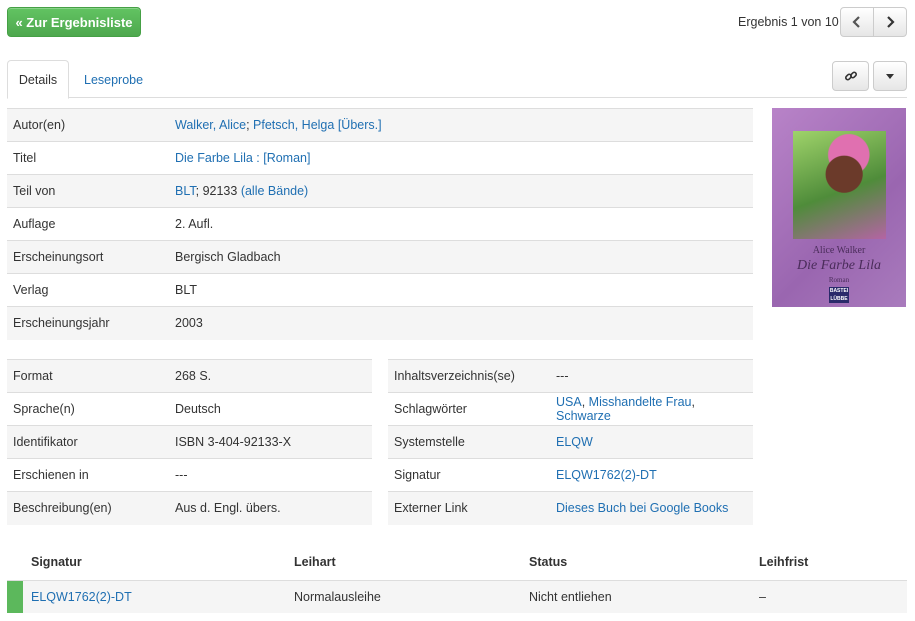  Describe the element at coordinates (88, 442) in the screenshot. I see `field-label: Identifikator` at that location.